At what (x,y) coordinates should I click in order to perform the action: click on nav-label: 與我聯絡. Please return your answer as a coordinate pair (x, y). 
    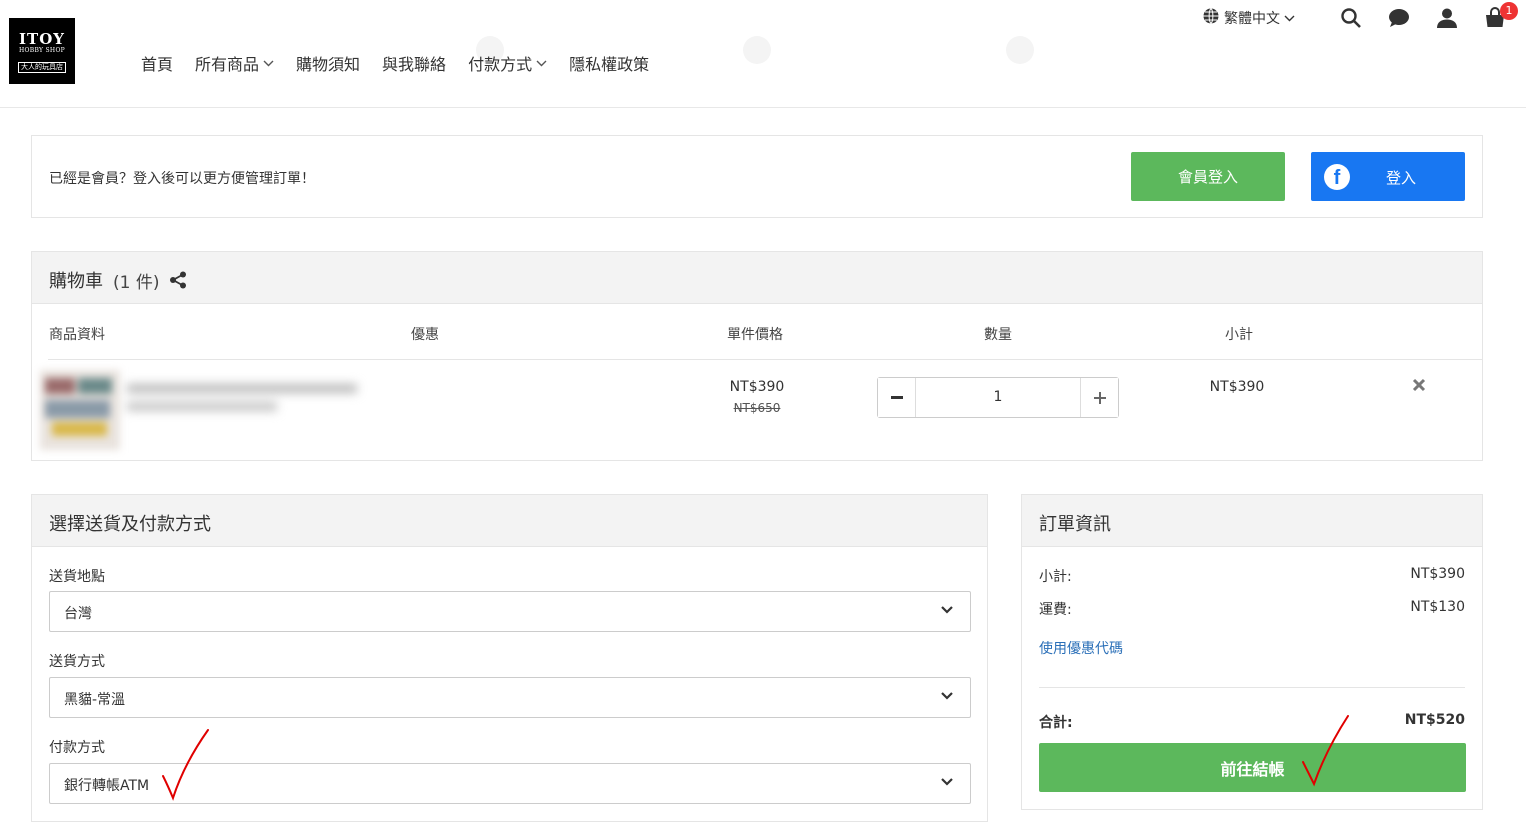
    Looking at the image, I should click on (414, 64).